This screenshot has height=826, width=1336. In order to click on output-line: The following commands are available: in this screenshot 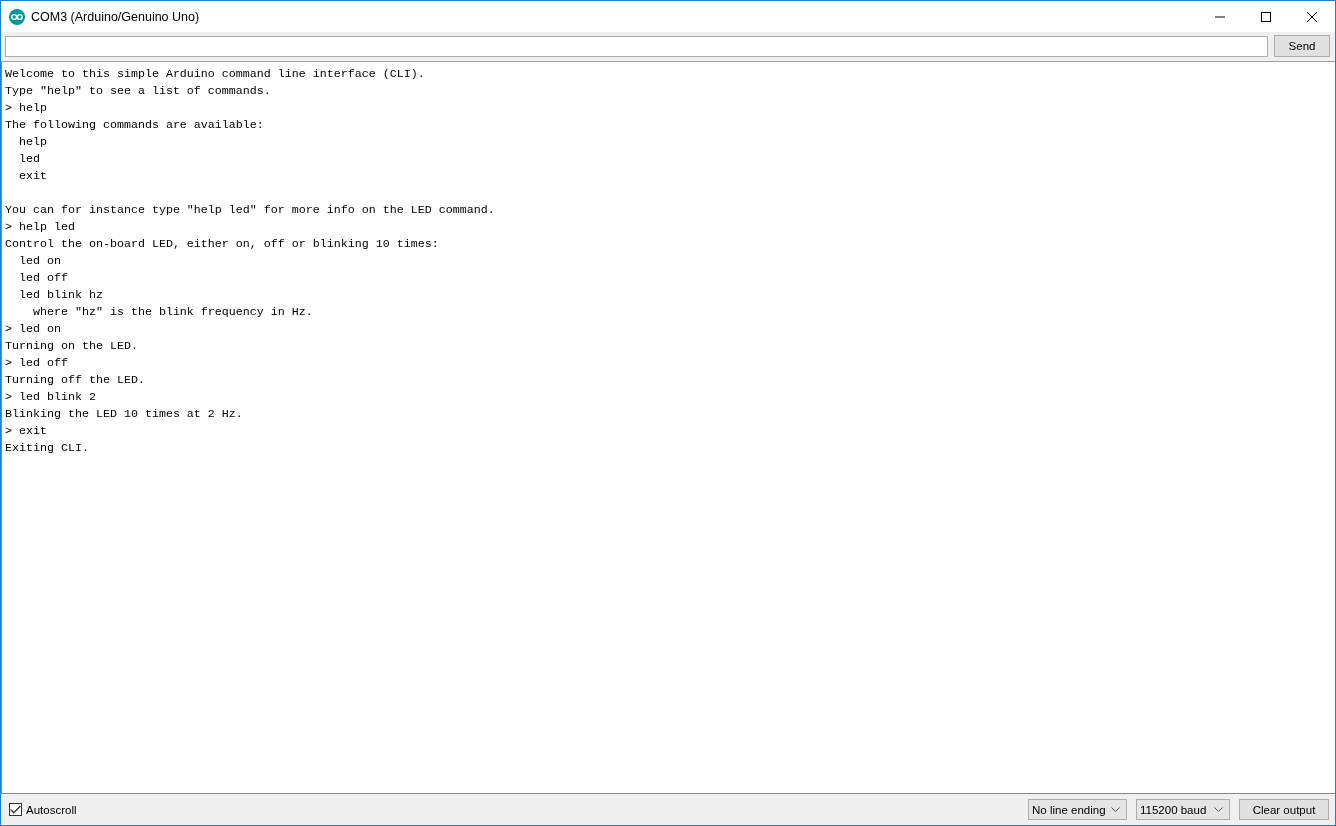, I will do `click(134, 125)`.